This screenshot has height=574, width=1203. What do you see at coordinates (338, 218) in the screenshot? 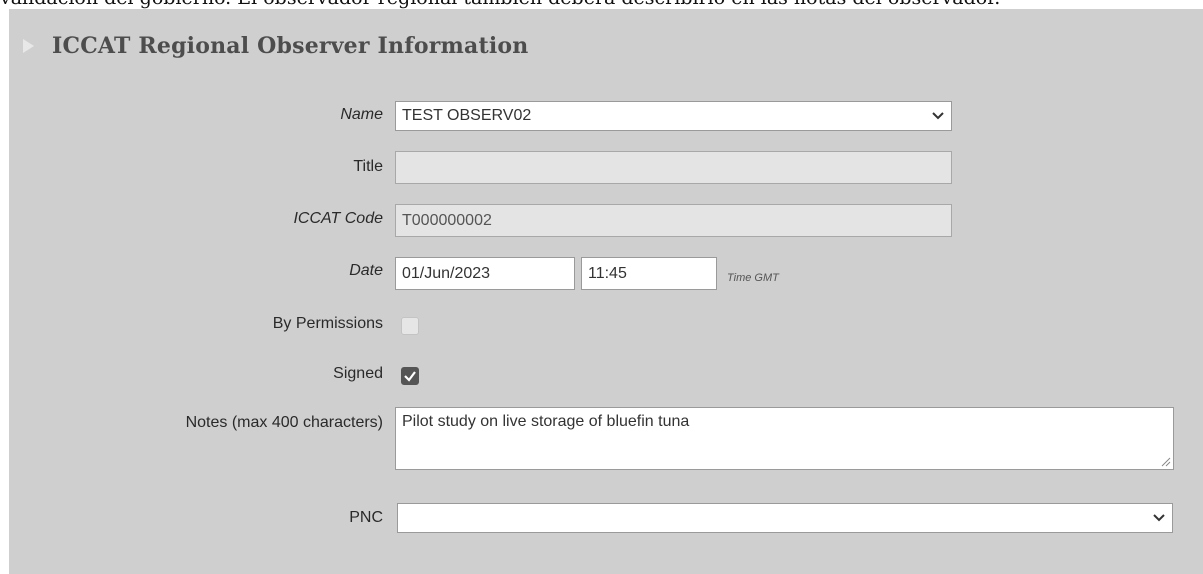
I see `iccat-code-label: ICCAT Code` at bounding box center [338, 218].